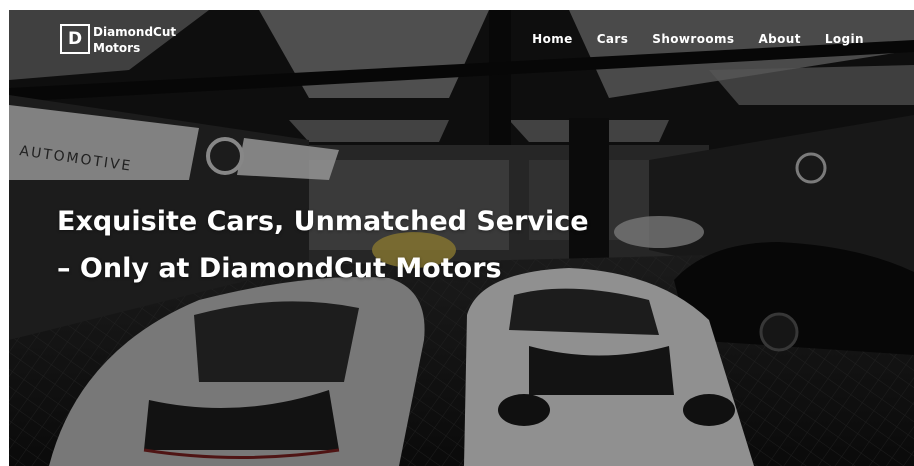 This screenshot has height=466, width=914. Describe the element at coordinates (135, 32) in the screenshot. I see `brand-name-line1: DiamondCut` at that location.